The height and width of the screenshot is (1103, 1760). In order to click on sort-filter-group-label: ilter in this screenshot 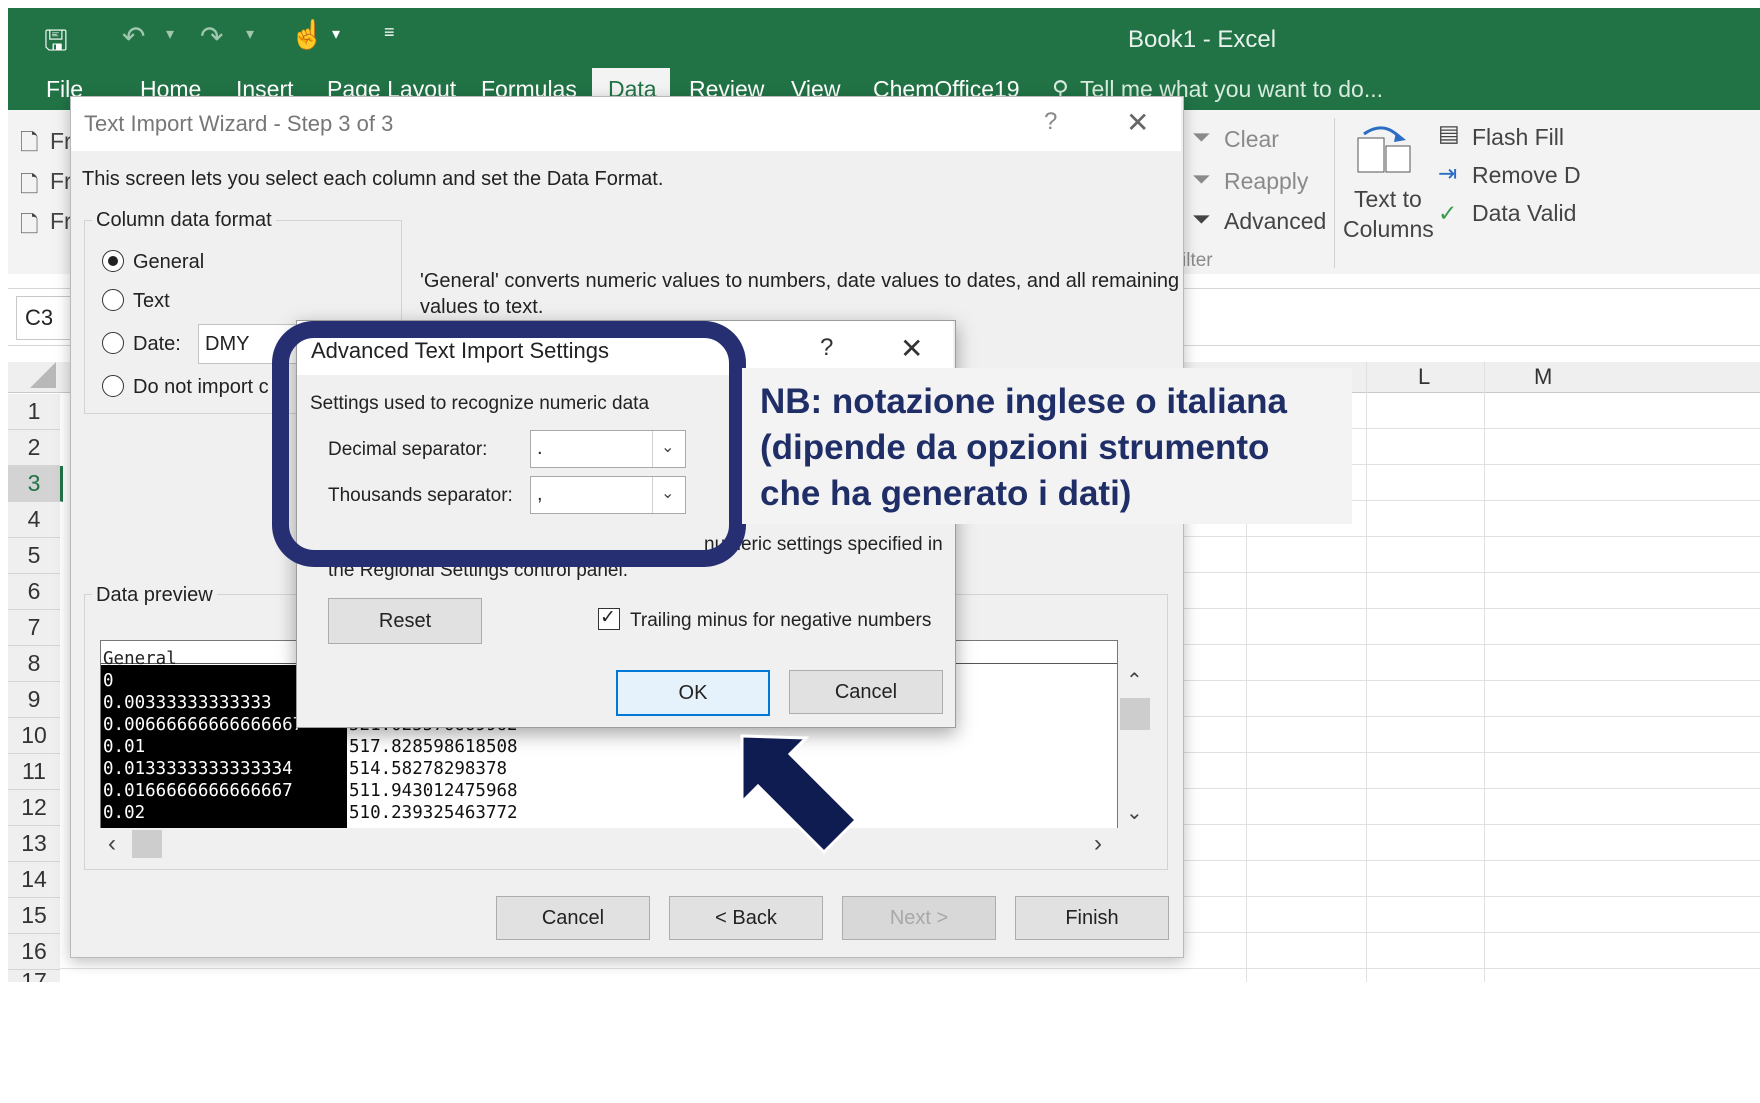, I will do `click(1197, 260)`.